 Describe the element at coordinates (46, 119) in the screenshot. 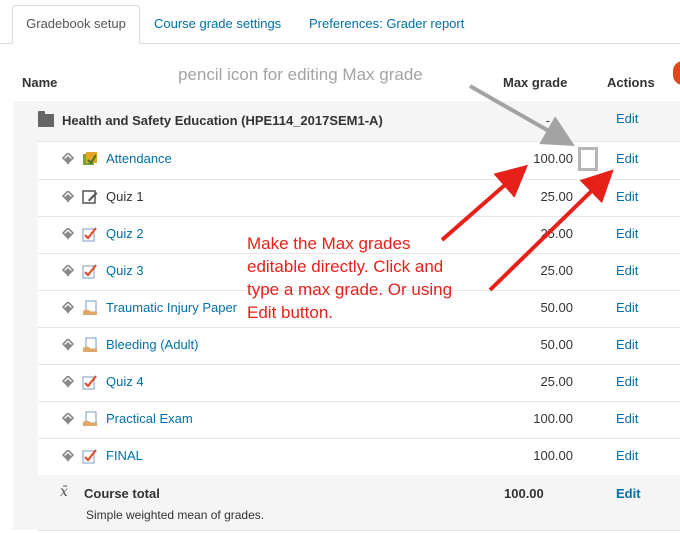

I see `folder-icon` at that location.